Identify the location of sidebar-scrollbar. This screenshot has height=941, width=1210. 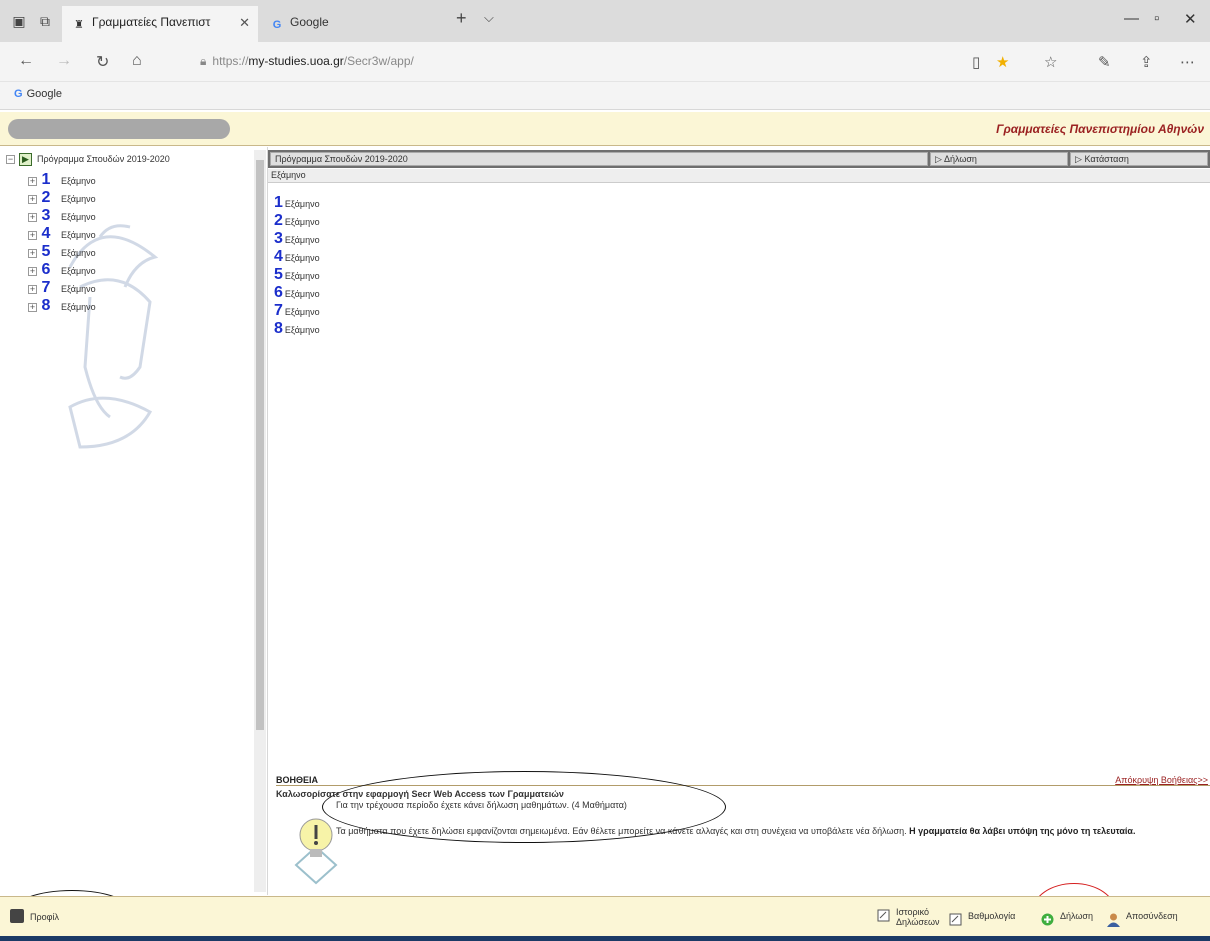
(260, 521).